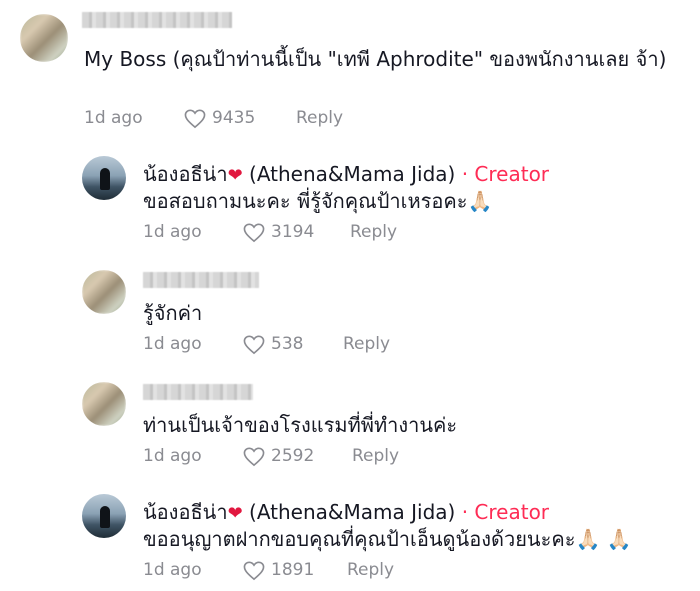 Image resolution: width=700 pixels, height=591 pixels. Describe the element at coordinates (234, 118) in the screenshot. I see `like-count: 9435` at that location.